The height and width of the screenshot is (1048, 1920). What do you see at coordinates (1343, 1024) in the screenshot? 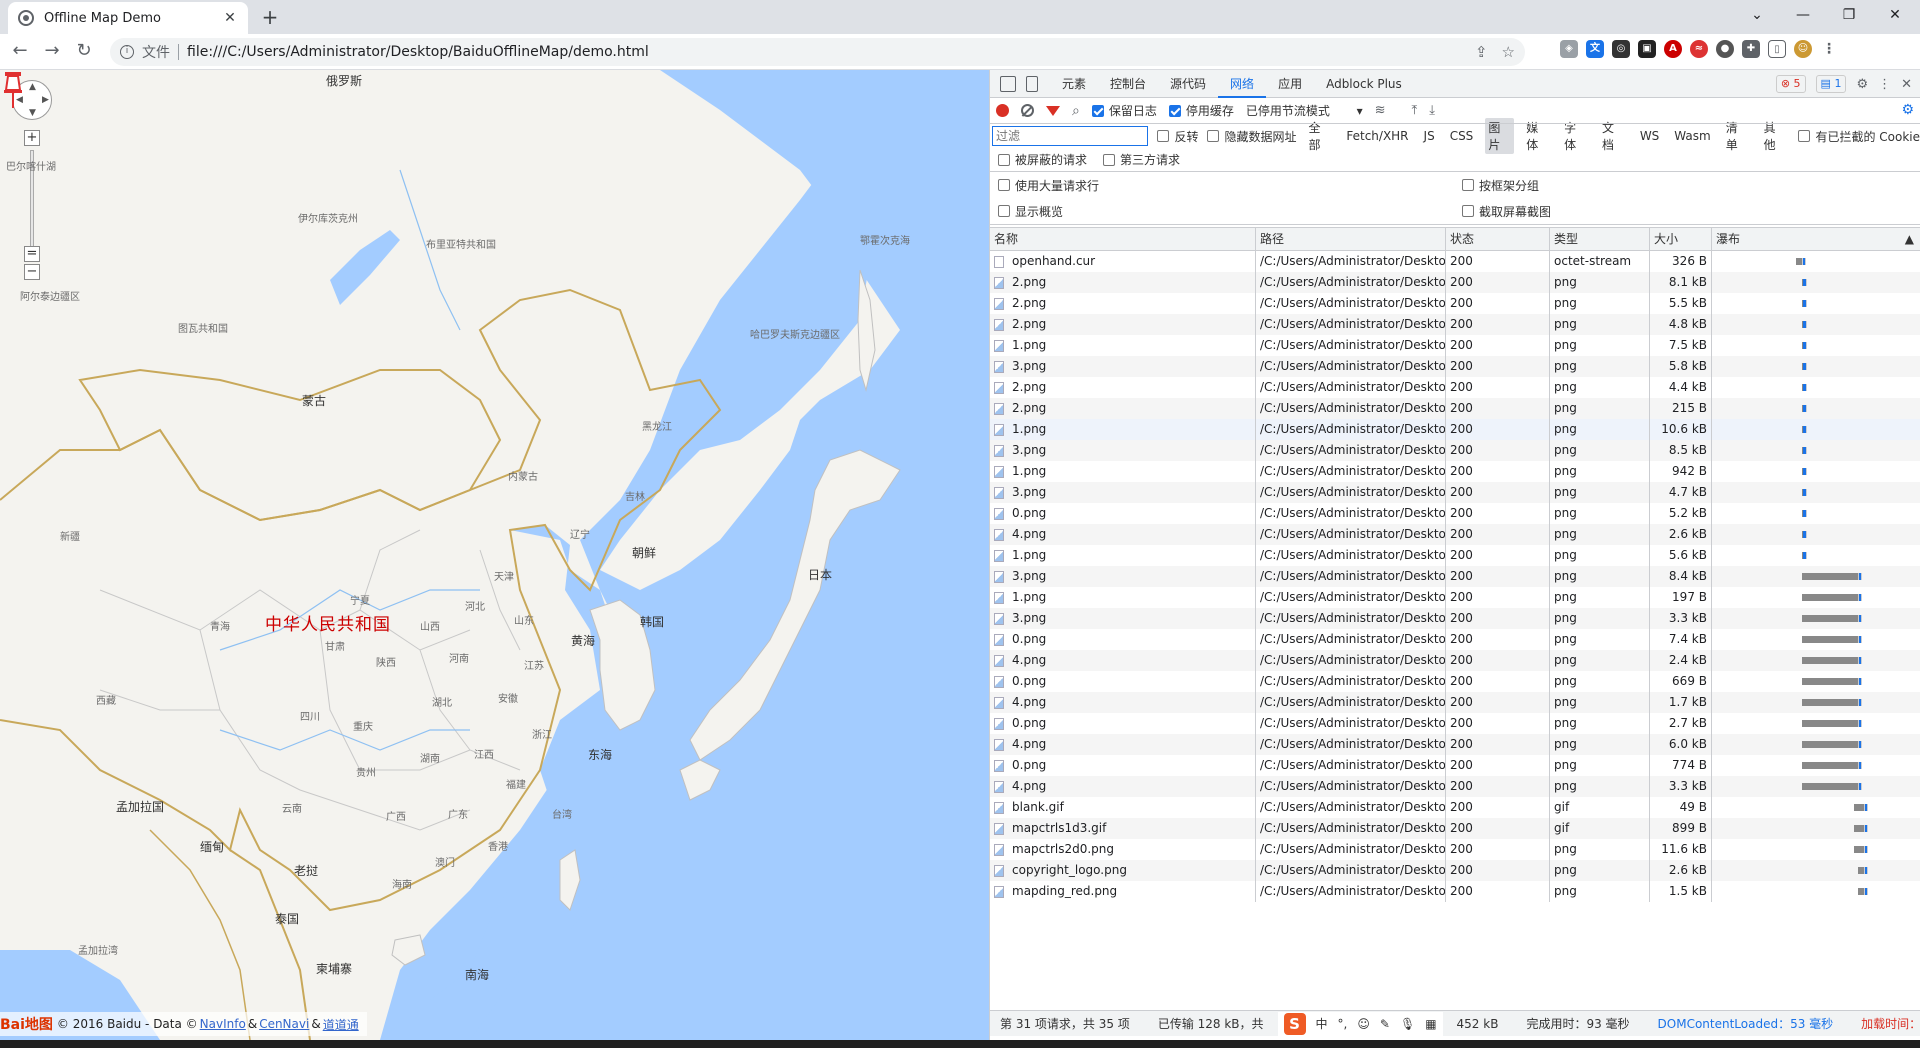
I see `punct-icon: °,` at bounding box center [1343, 1024].